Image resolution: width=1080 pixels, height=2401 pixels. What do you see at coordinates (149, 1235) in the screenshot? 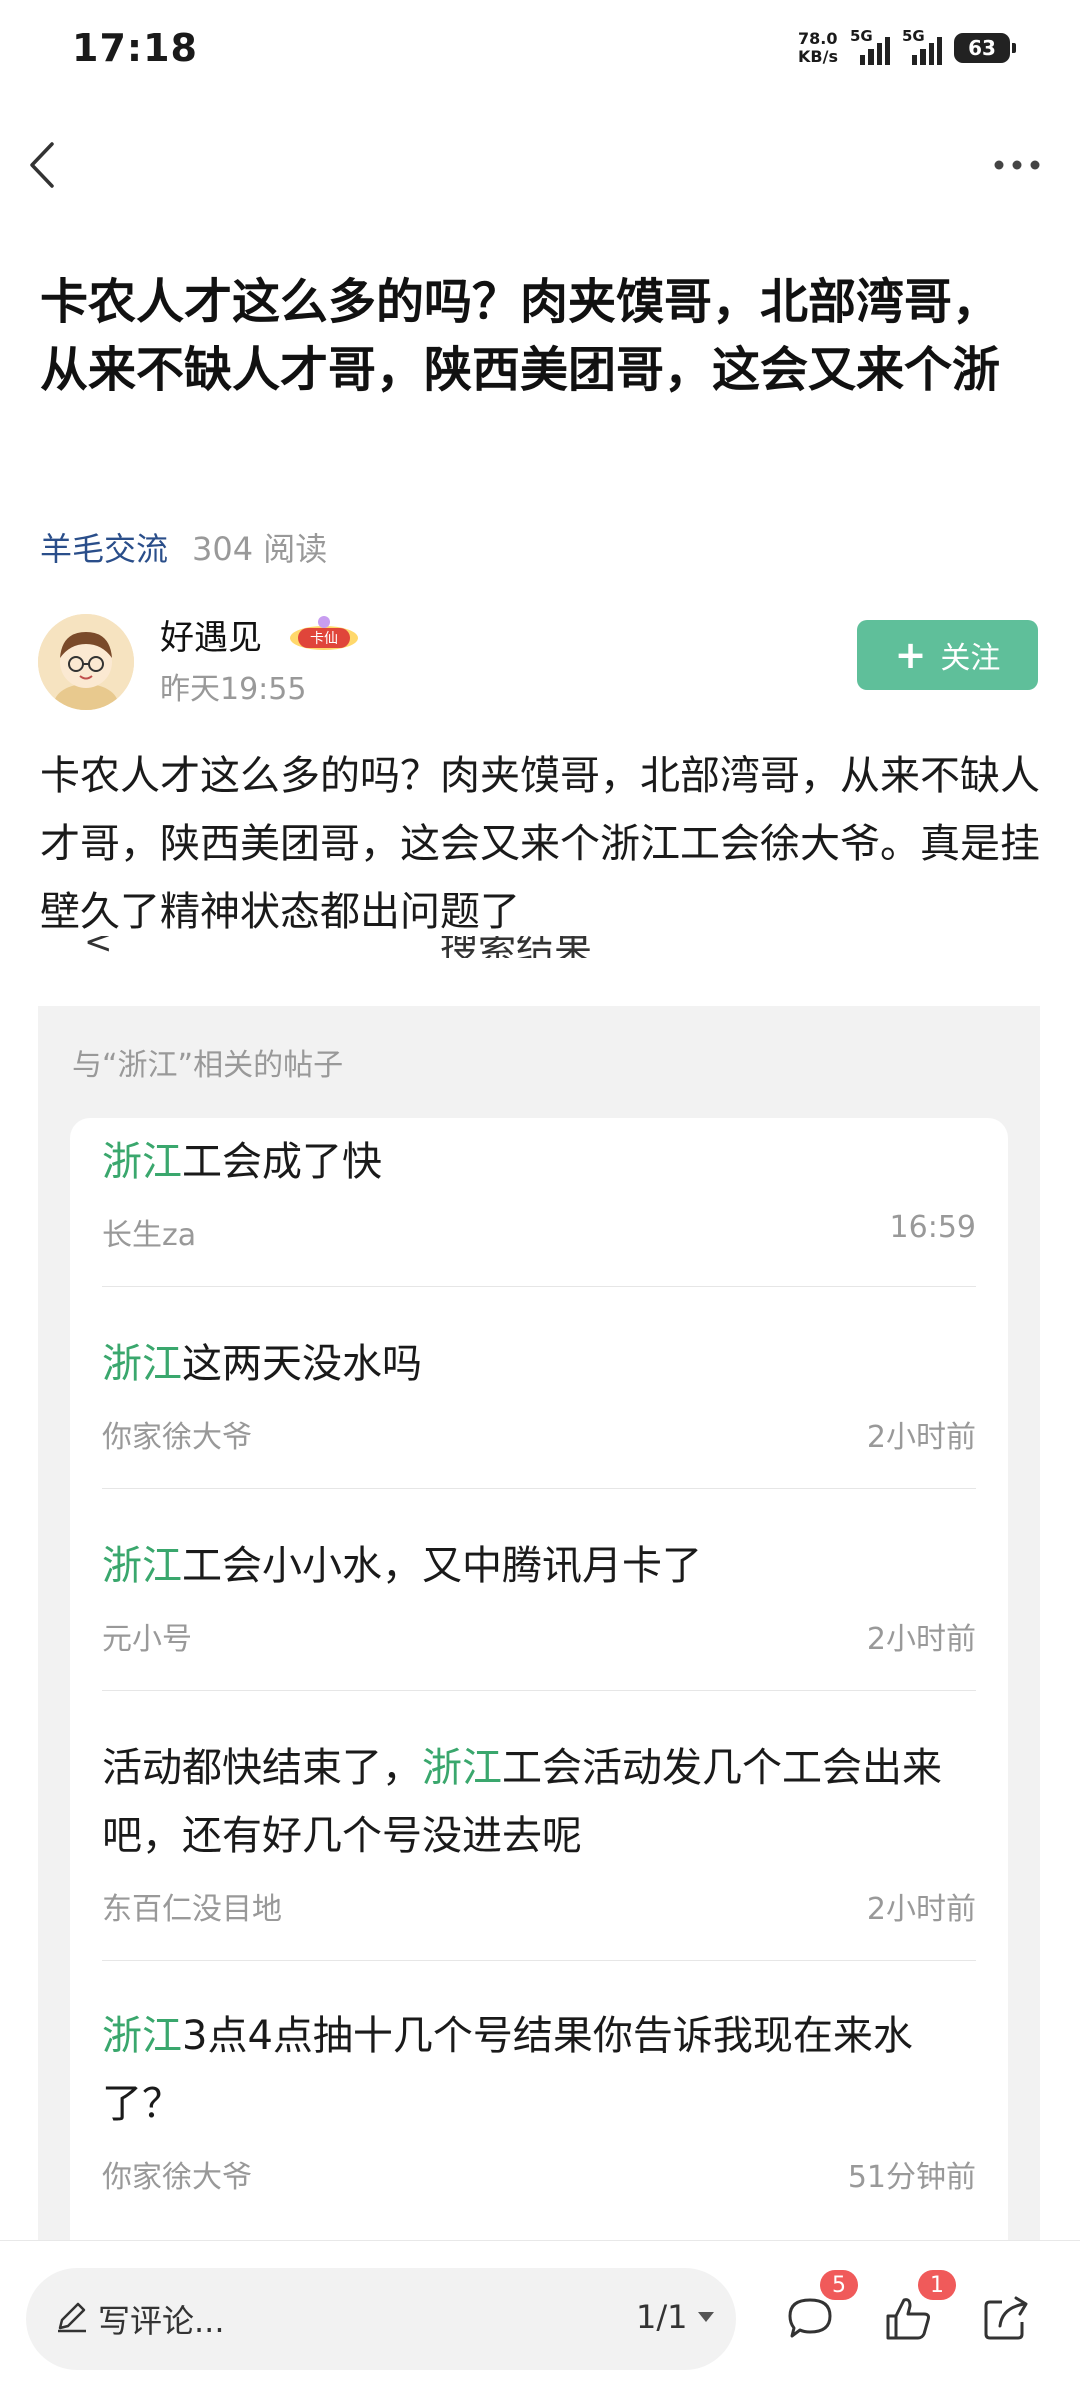
I see `related-post-author: 长生za` at bounding box center [149, 1235].